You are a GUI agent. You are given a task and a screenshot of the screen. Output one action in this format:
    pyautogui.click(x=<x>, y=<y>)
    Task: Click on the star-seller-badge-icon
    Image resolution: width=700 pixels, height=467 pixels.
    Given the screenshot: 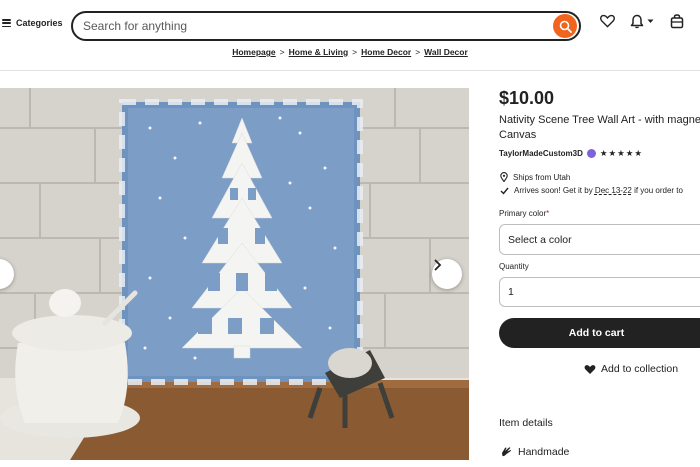 What is the action you would take?
    pyautogui.click(x=591, y=153)
    